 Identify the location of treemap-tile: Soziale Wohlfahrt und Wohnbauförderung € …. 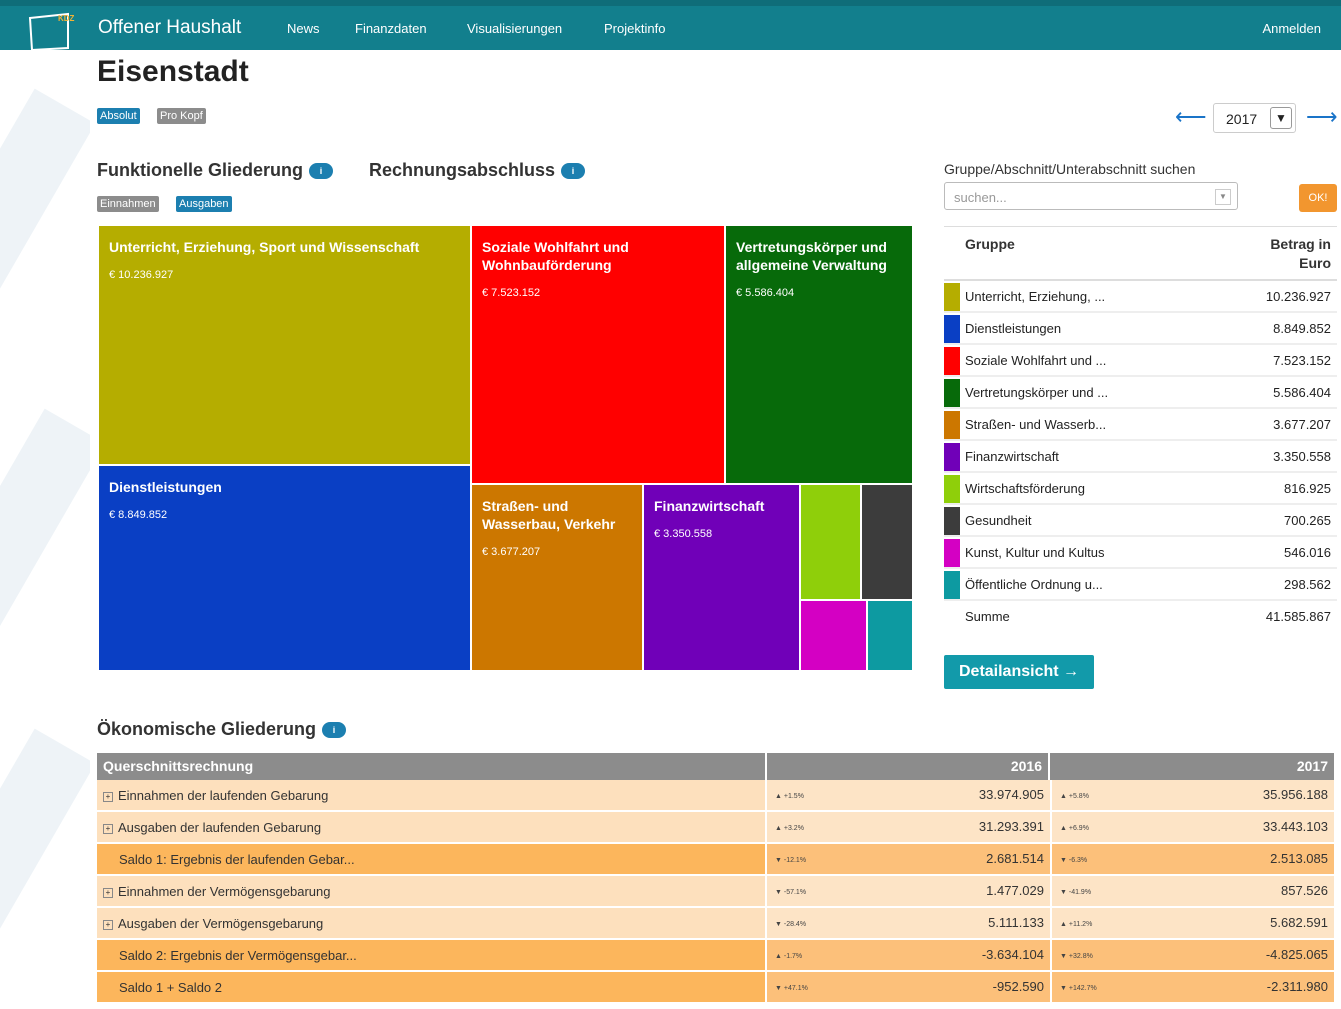
(598, 354).